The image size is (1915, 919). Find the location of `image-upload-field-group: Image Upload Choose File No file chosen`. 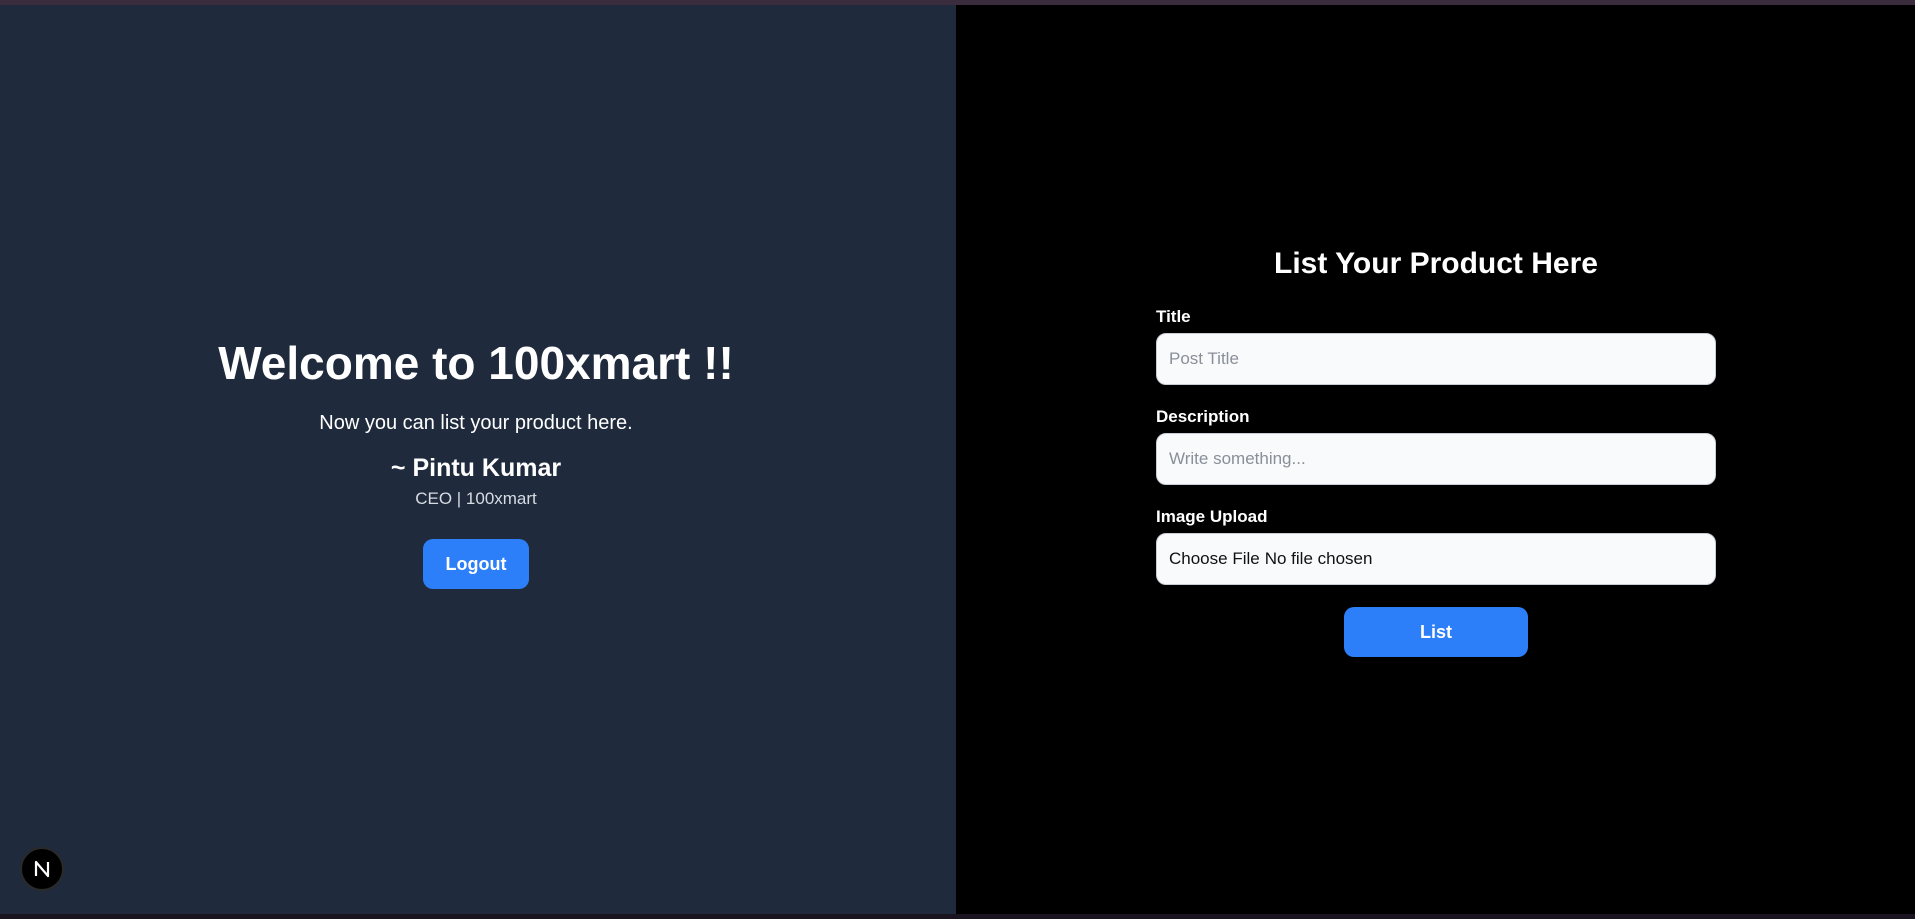

image-upload-field-group: Image Upload Choose File No file chosen is located at coordinates (1436, 546).